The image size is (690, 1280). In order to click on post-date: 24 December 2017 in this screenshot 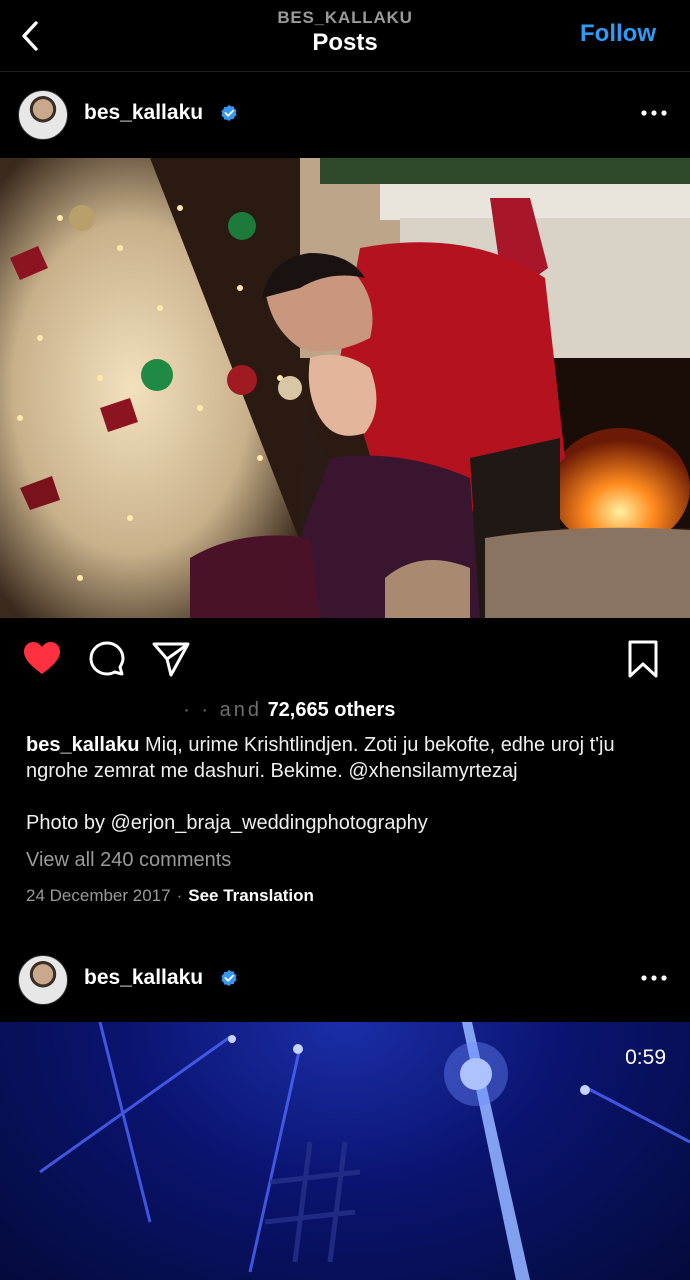, I will do `click(98, 895)`.